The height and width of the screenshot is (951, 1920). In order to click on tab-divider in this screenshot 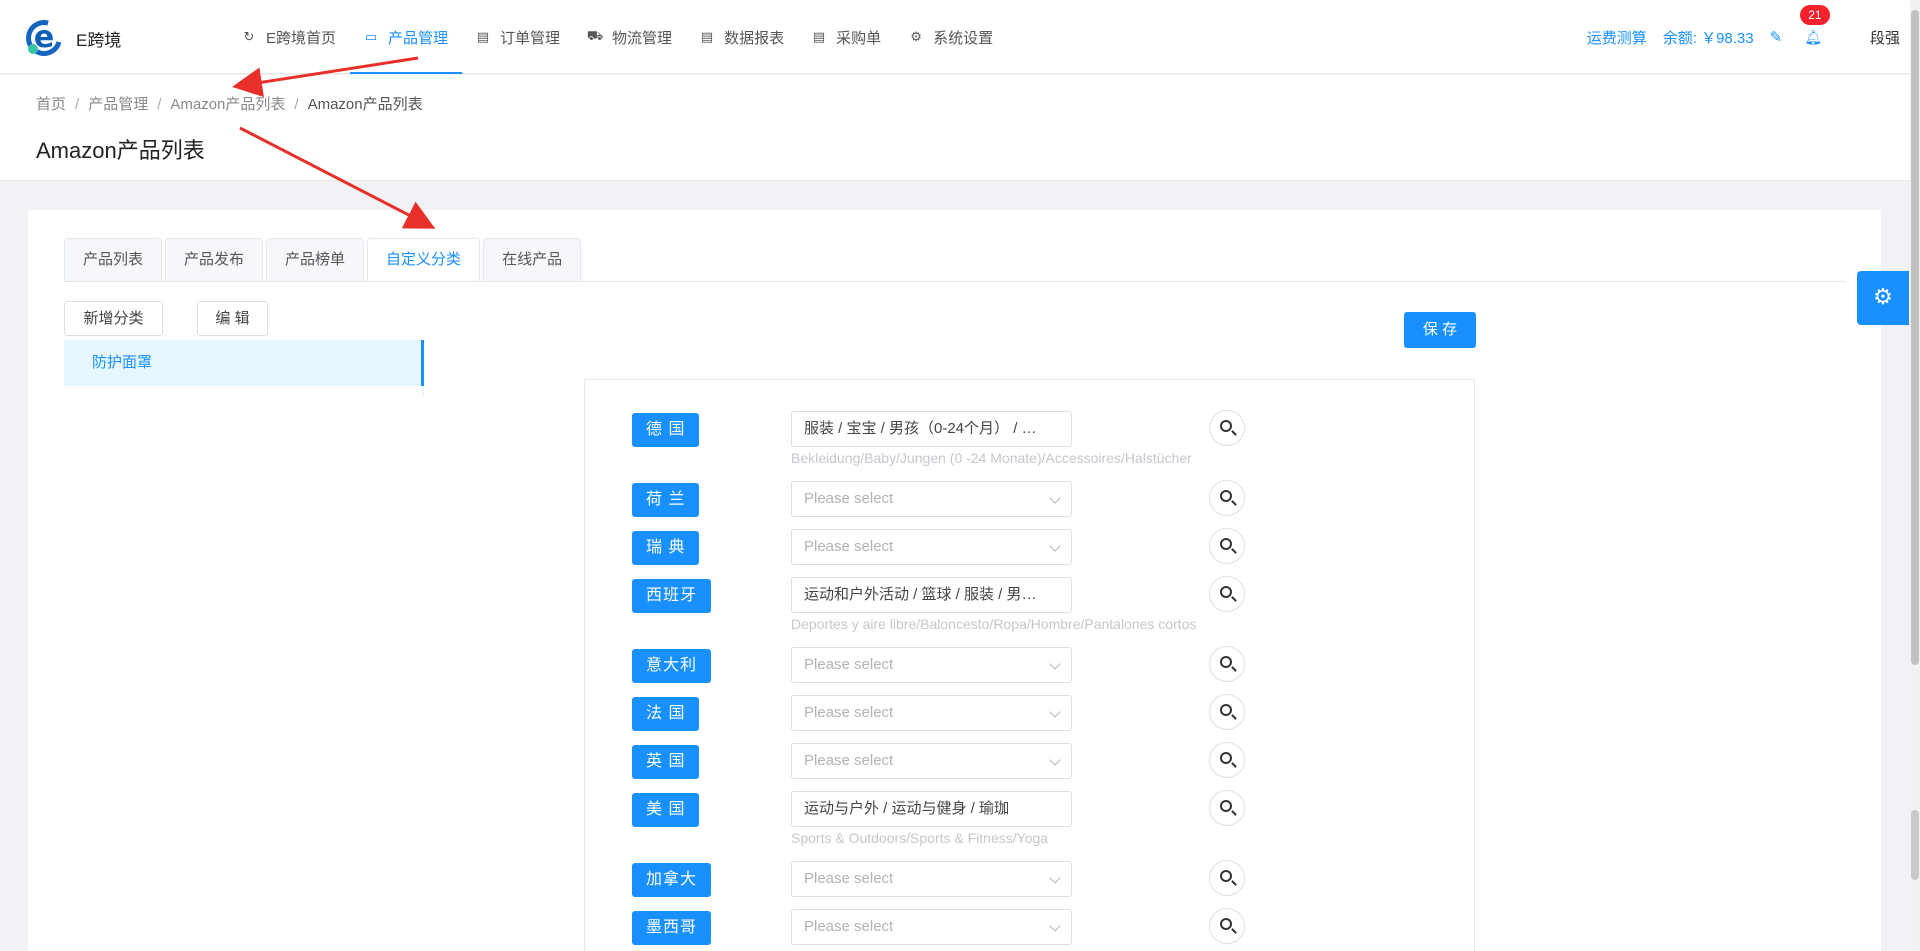, I will do `click(955, 281)`.